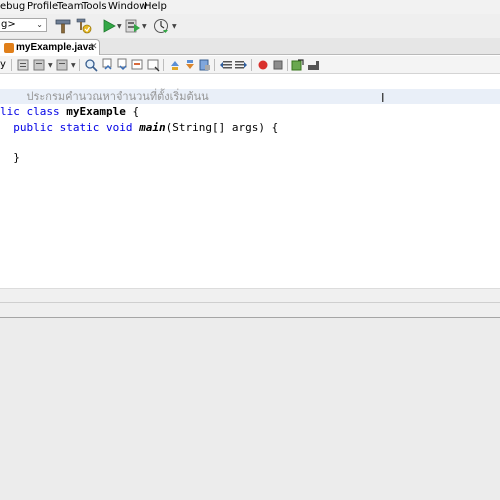 The image size is (500, 500). Describe the element at coordinates (152, 127) in the screenshot. I see `method-name: main` at that location.